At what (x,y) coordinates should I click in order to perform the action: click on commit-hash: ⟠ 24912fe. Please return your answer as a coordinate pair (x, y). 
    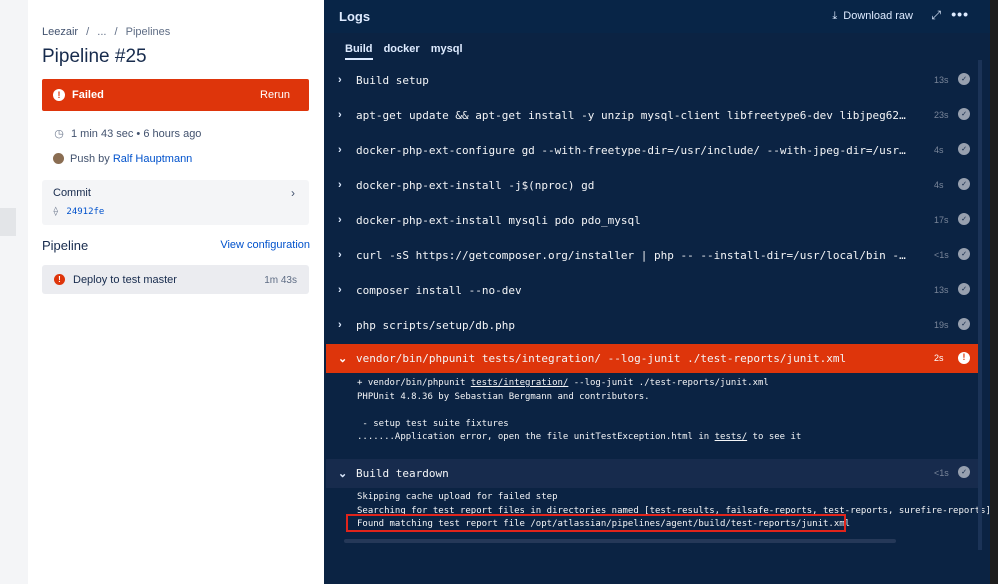
    Looking at the image, I should click on (78, 212).